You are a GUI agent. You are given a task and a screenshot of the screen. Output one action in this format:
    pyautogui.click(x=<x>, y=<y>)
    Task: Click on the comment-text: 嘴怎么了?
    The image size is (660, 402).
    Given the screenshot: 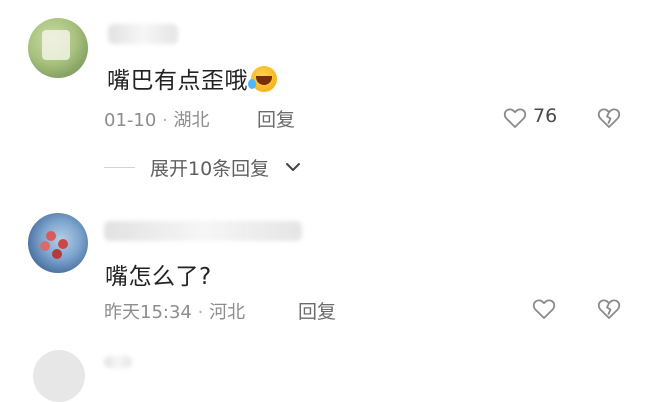 What is the action you would take?
    pyautogui.click(x=158, y=277)
    